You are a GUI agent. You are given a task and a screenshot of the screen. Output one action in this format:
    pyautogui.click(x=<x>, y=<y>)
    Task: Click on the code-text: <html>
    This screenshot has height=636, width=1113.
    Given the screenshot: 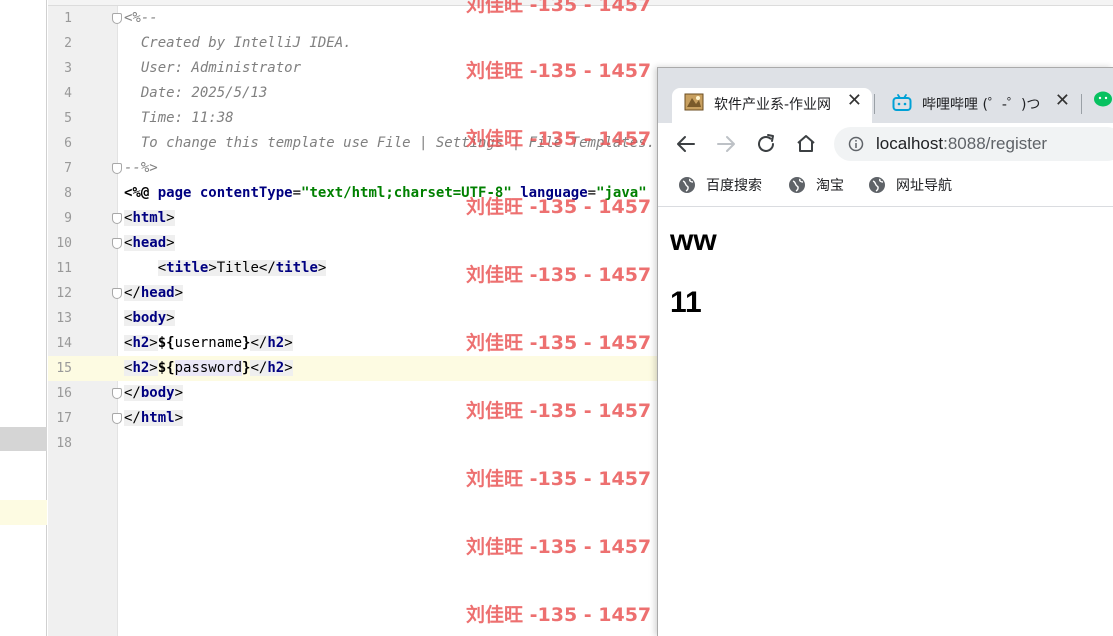 What is the action you would take?
    pyautogui.click(x=149, y=218)
    